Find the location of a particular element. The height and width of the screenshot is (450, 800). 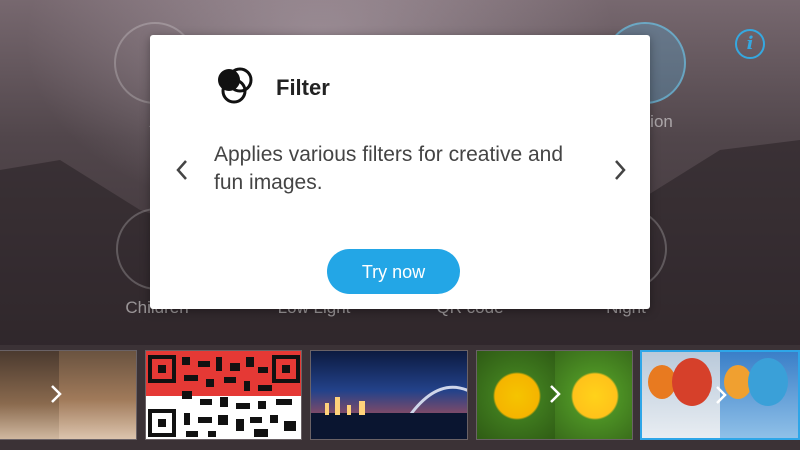

info-icon: i is located at coordinates (750, 44).